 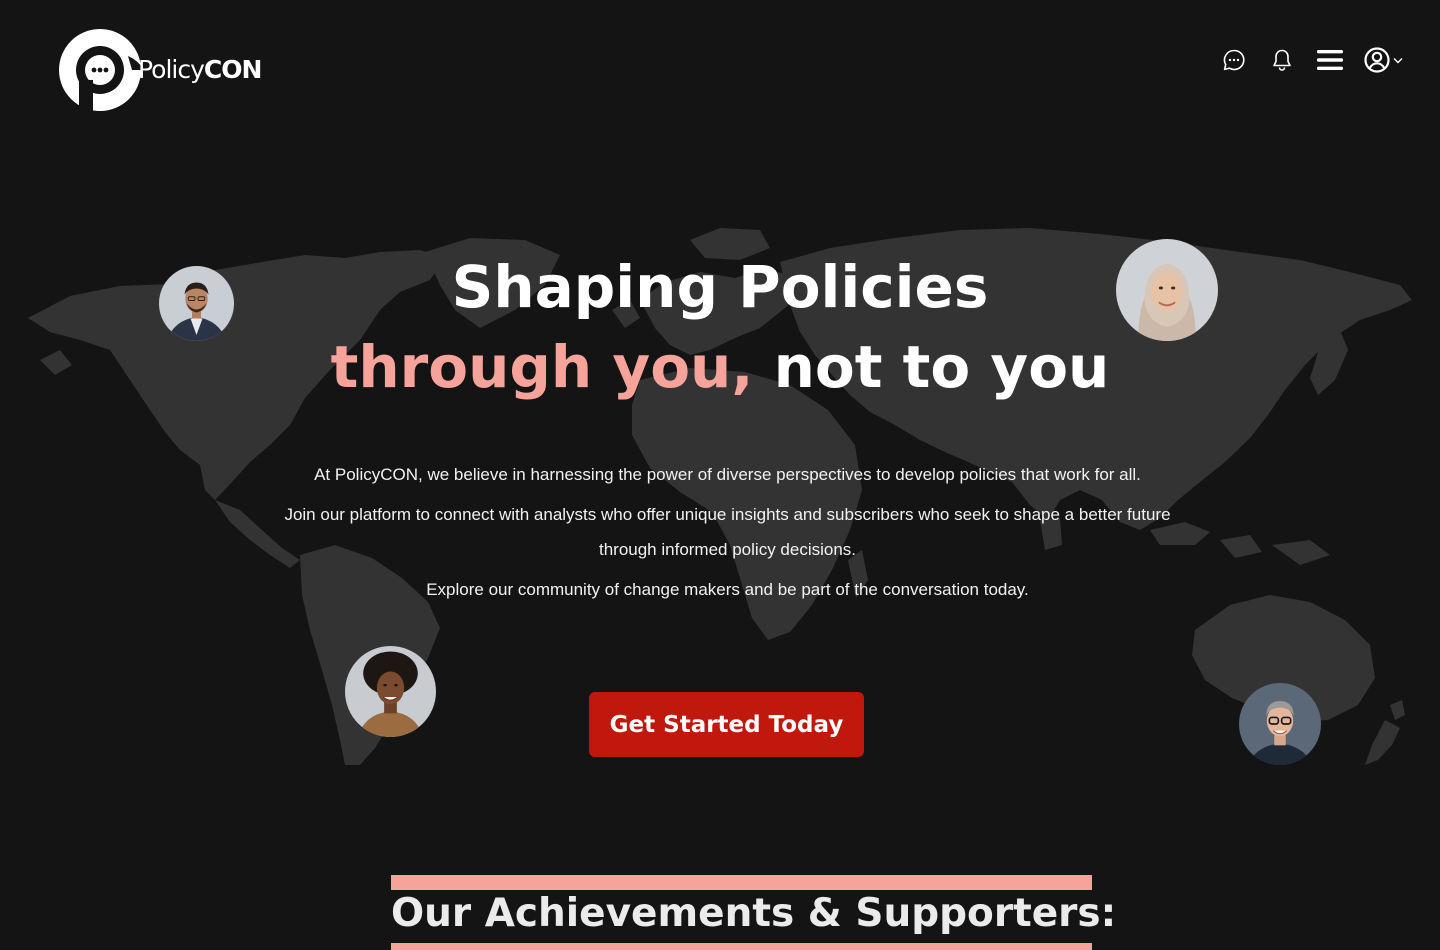 I want to click on hero-title-line-2: through you, not to you, so click(x=720, y=367).